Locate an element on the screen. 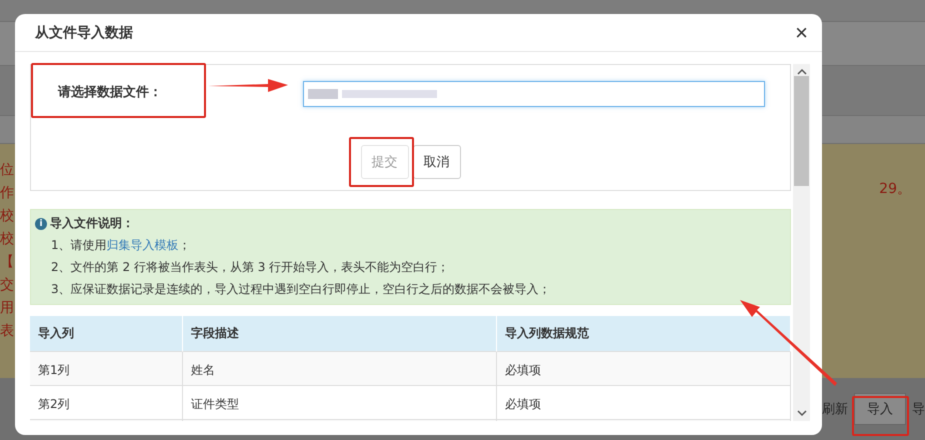  table-cell: 证件类型 is located at coordinates (340, 403).